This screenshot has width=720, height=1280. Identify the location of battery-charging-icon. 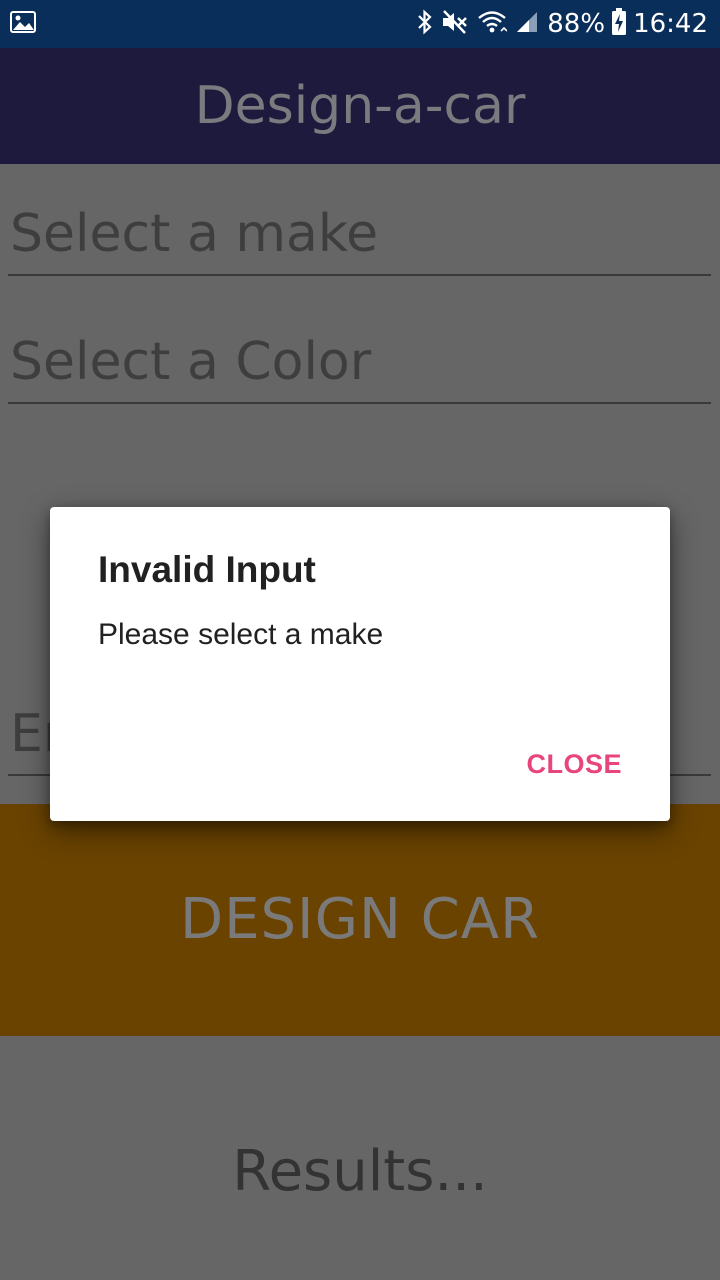
(619, 24).